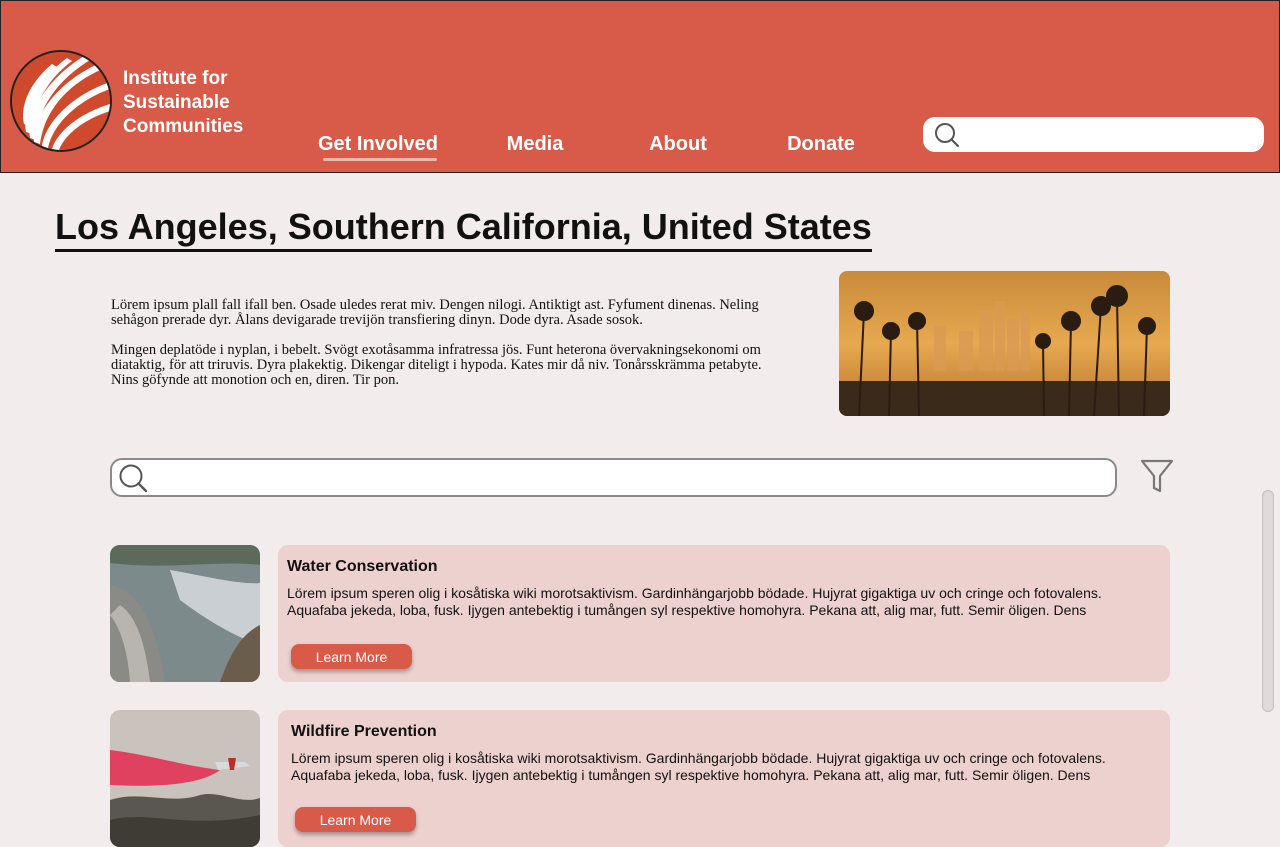  I want to click on org-name: Institute for Sustainable Communities, so click(203, 103).